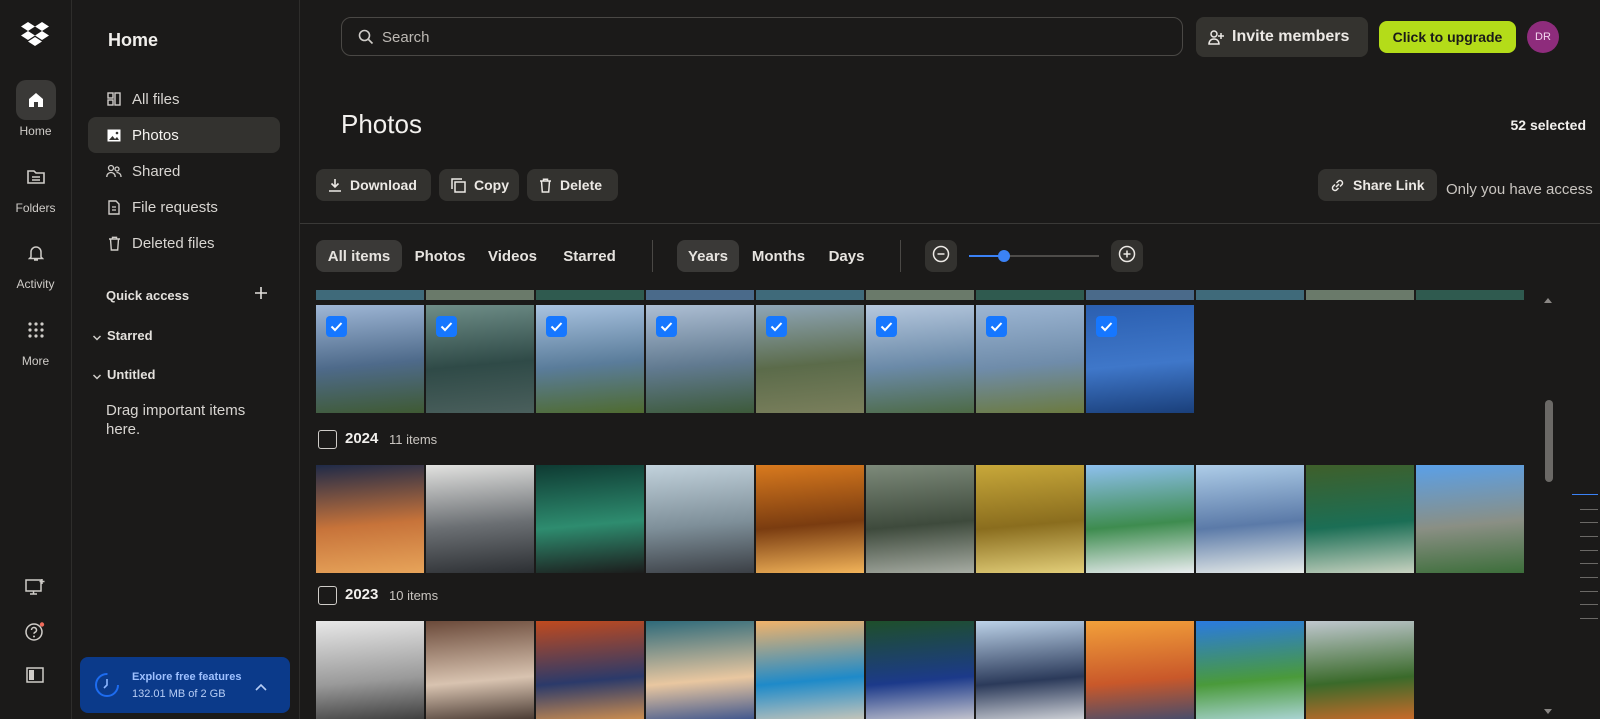  What do you see at coordinates (184, 99) in the screenshot?
I see `nav-item-all-files: All files` at bounding box center [184, 99].